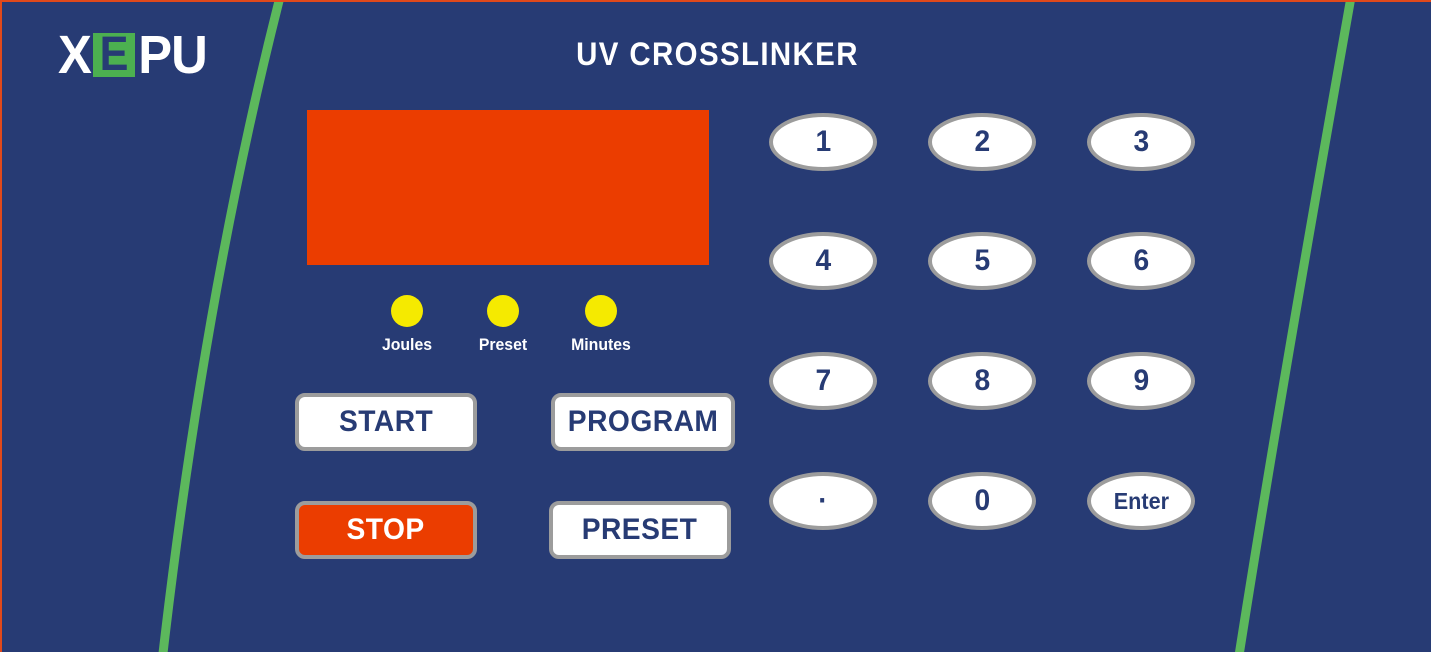  I want to click on preset-button: PRESET, so click(640, 530).